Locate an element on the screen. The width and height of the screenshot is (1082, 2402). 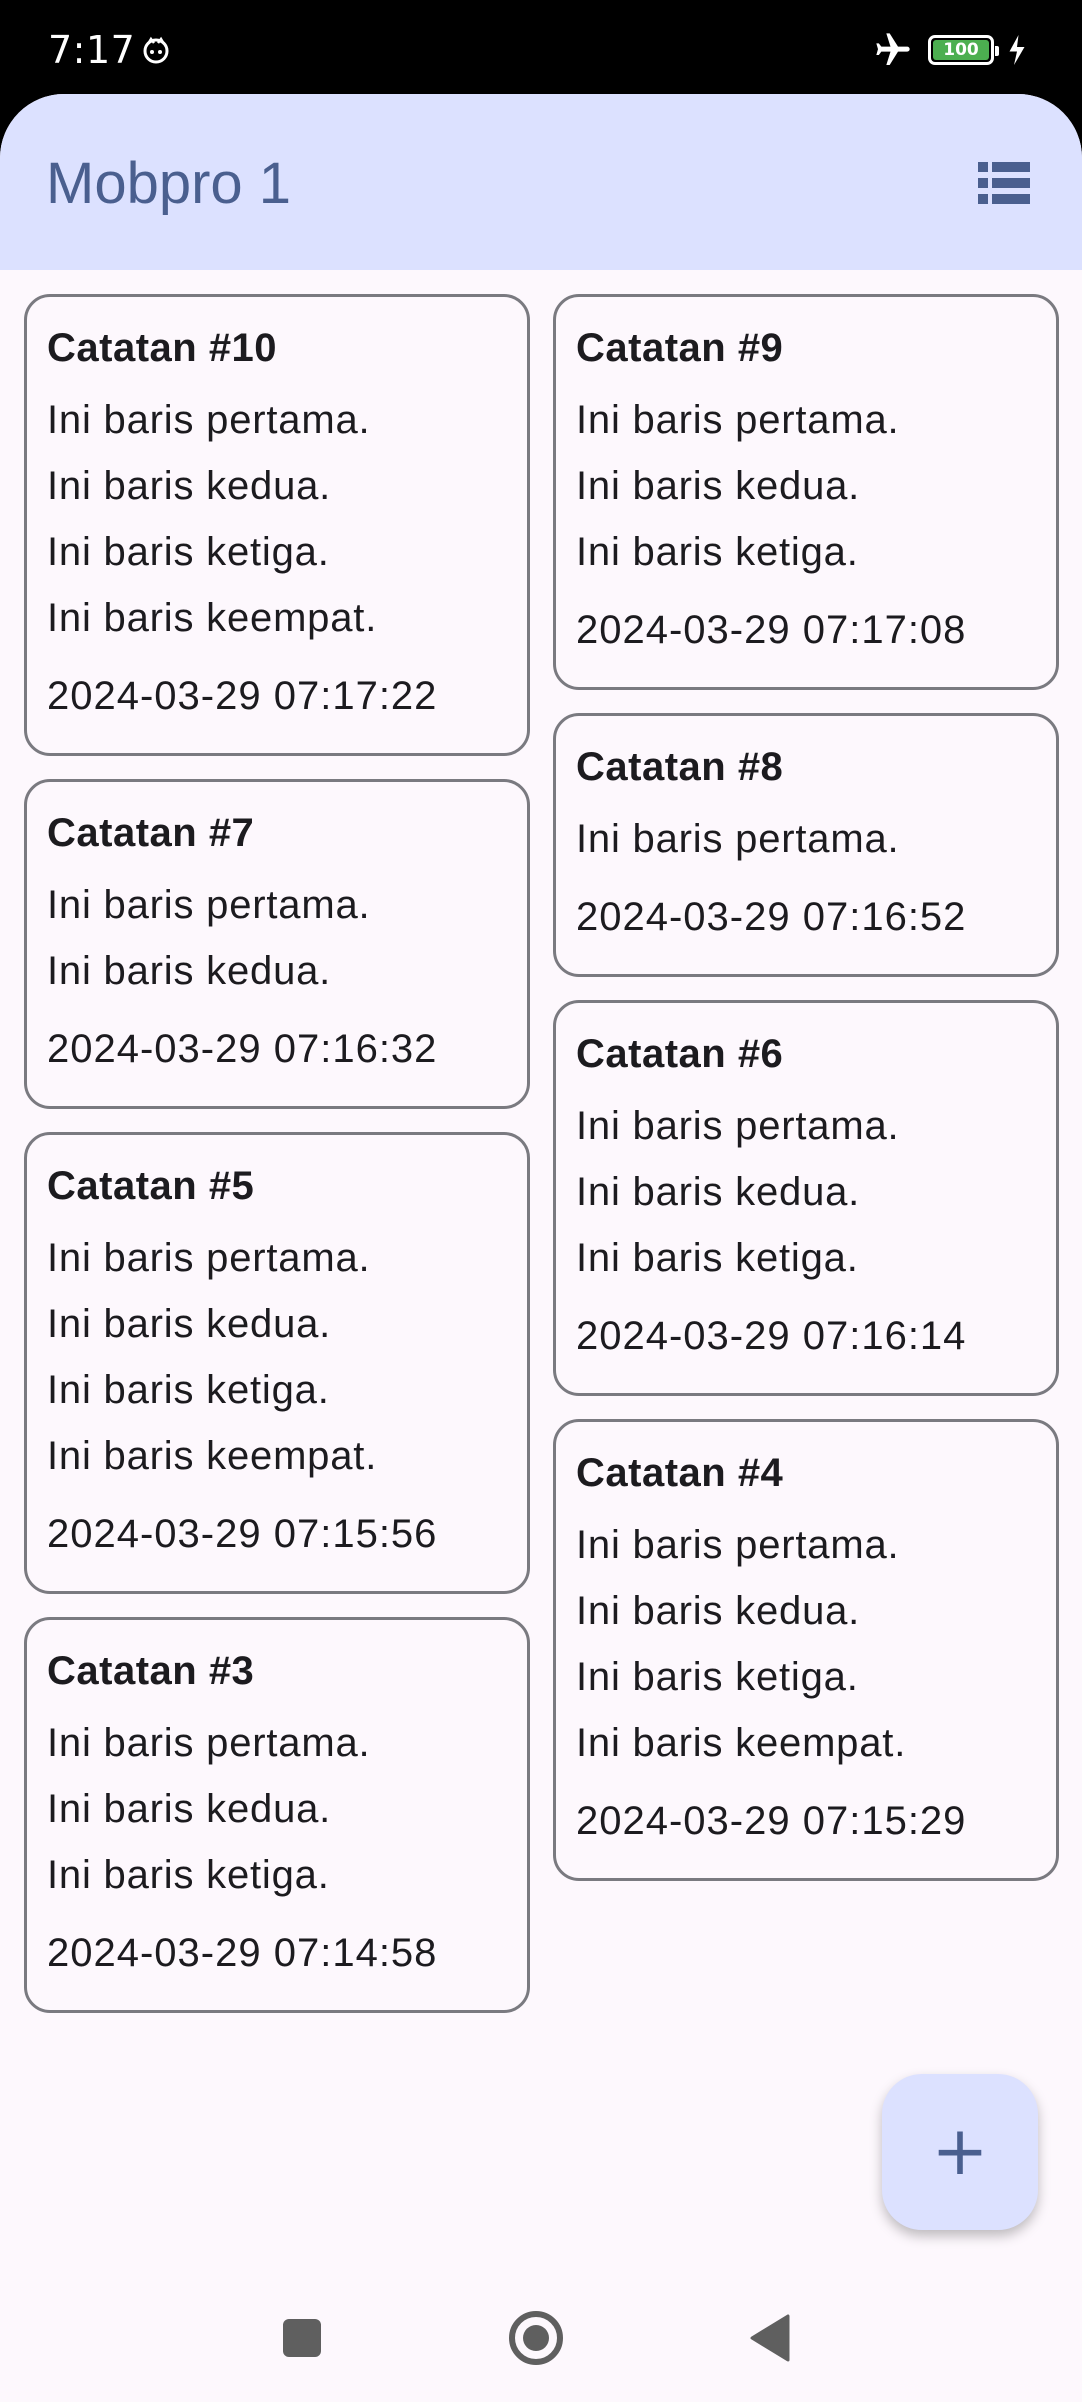
status-icons: 100 is located at coordinates (949, 50).